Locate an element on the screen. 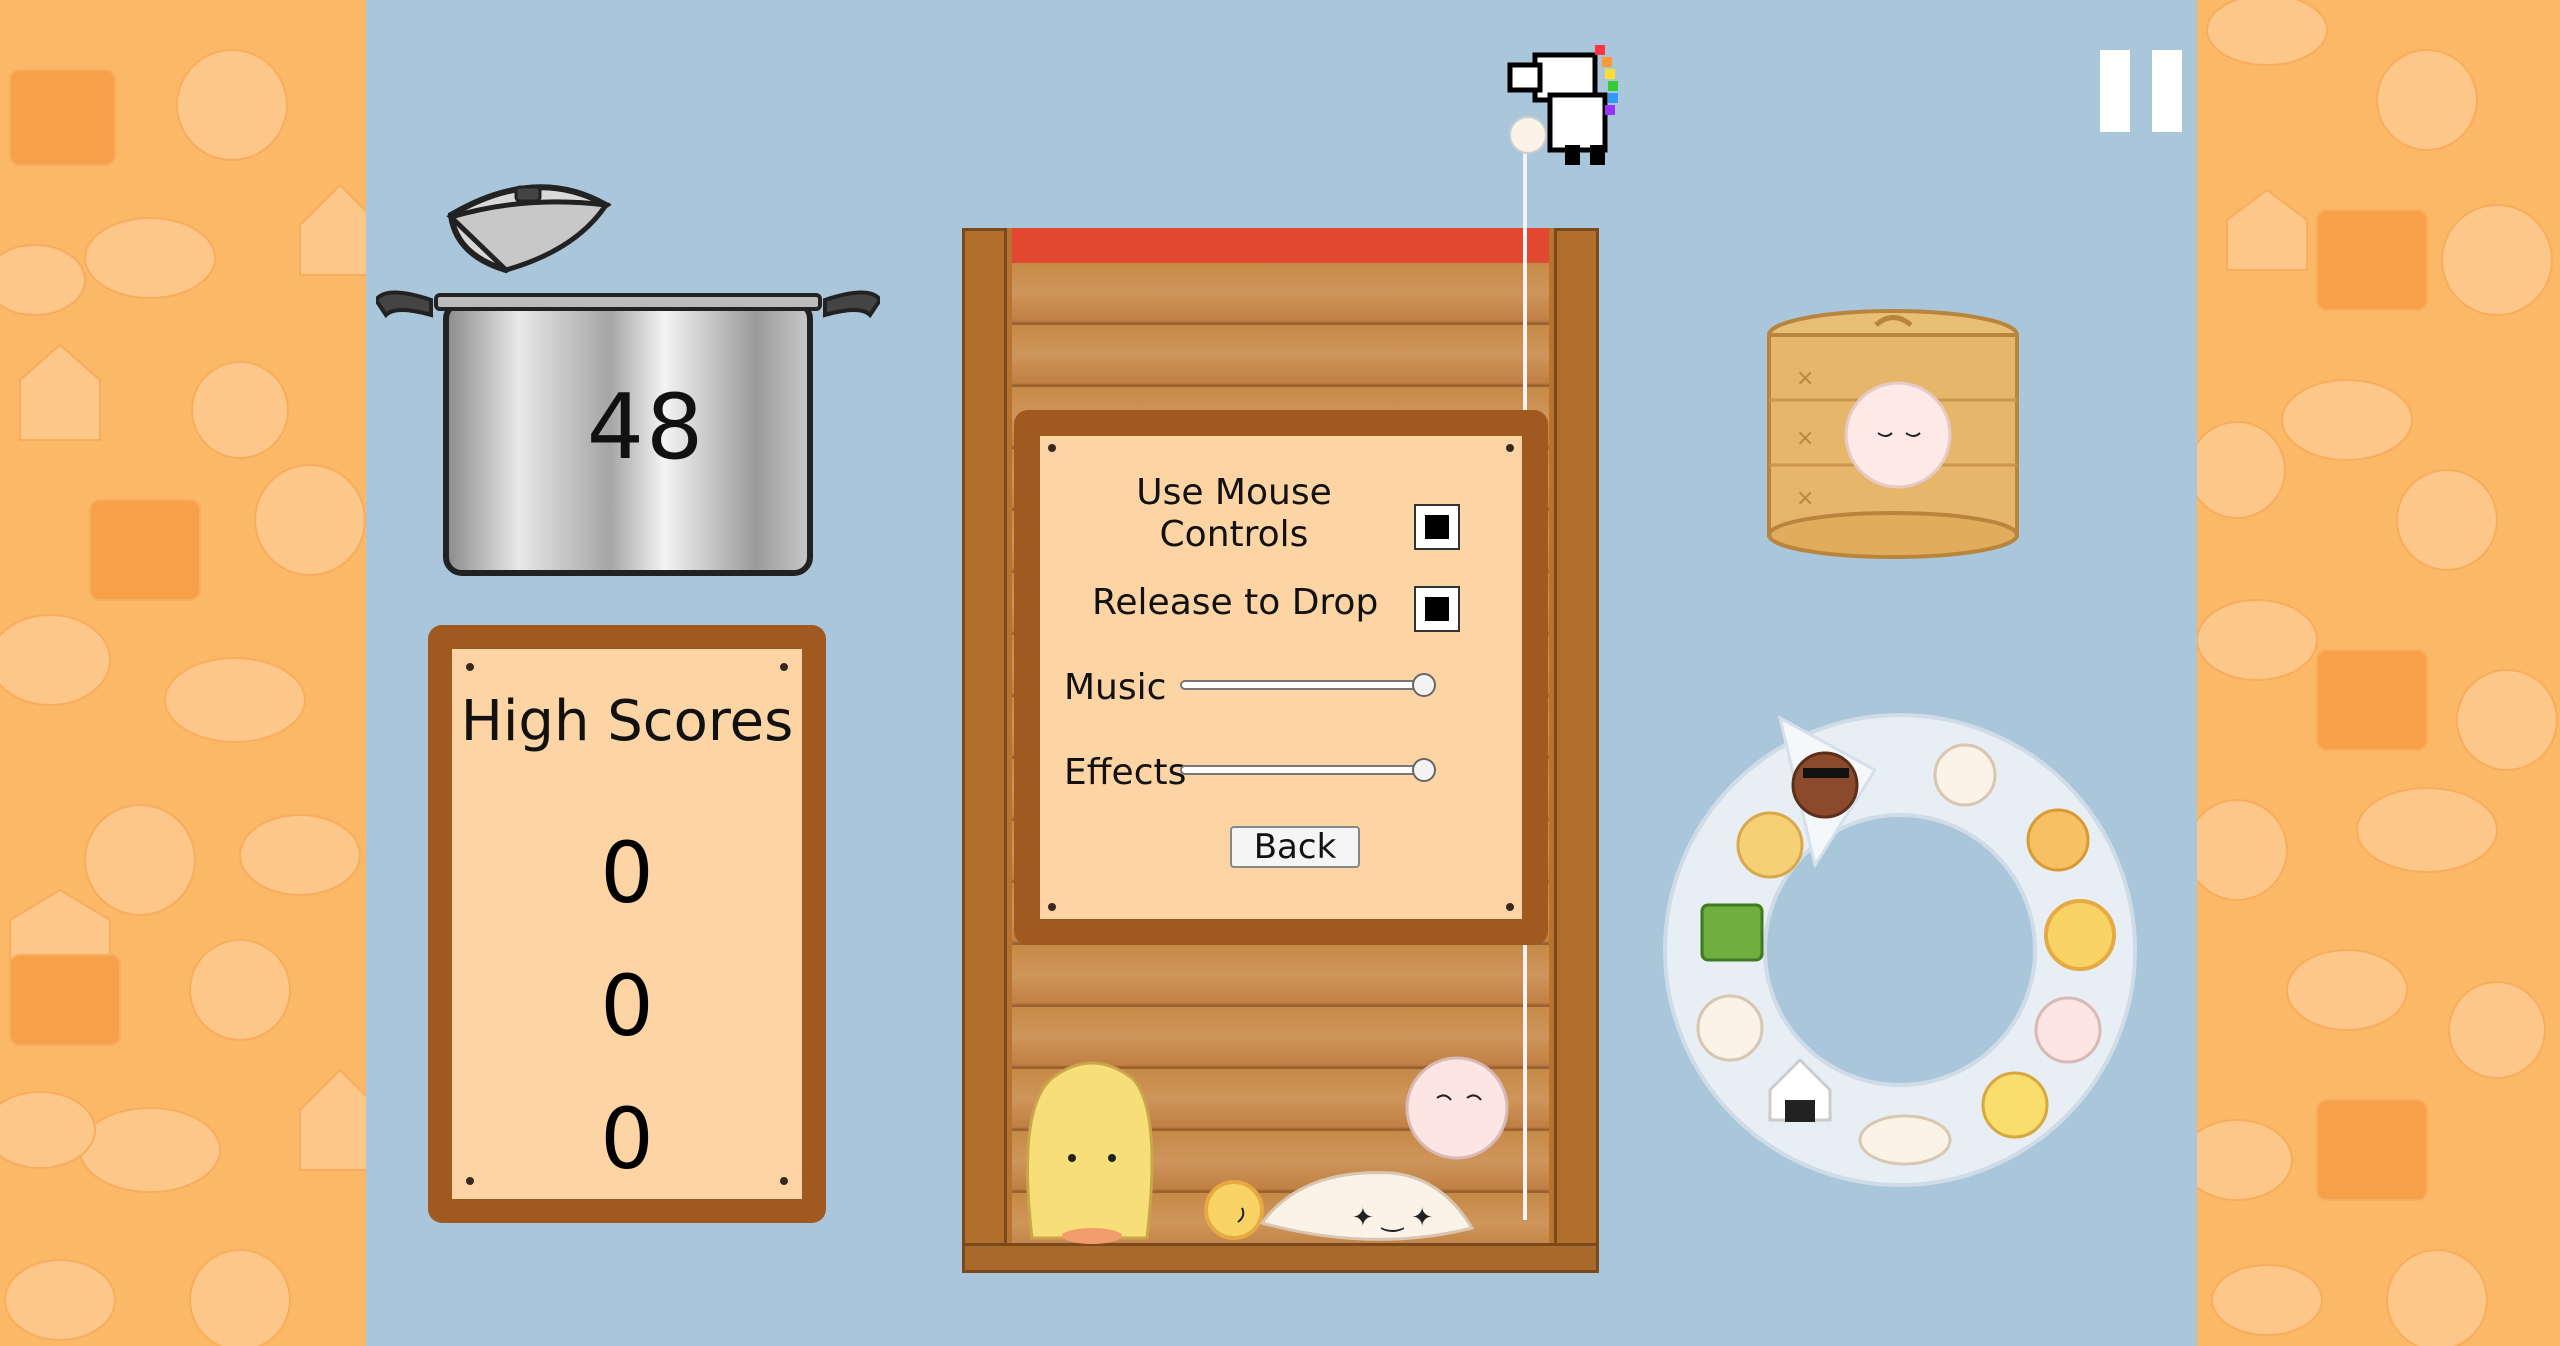 The image size is (2560, 1346). back-button: Back is located at coordinates (1295, 847).